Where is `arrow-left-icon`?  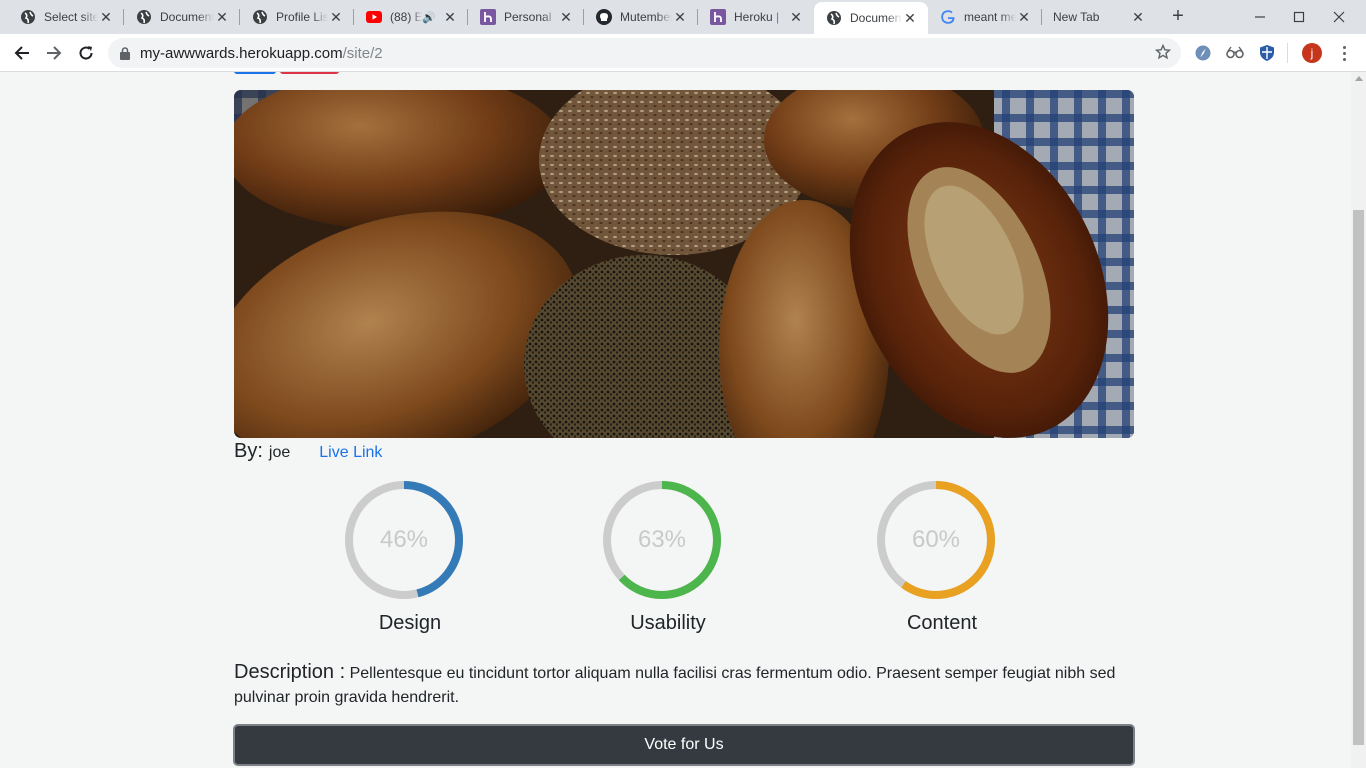
arrow-left-icon is located at coordinates (21, 53).